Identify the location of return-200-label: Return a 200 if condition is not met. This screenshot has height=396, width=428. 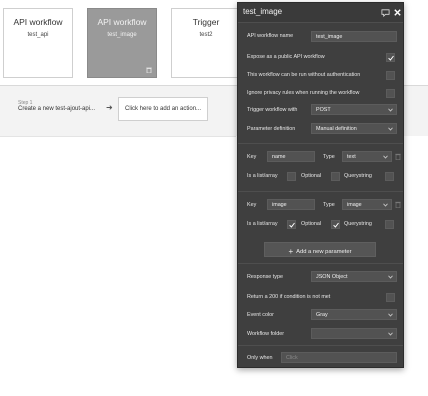
(289, 297).